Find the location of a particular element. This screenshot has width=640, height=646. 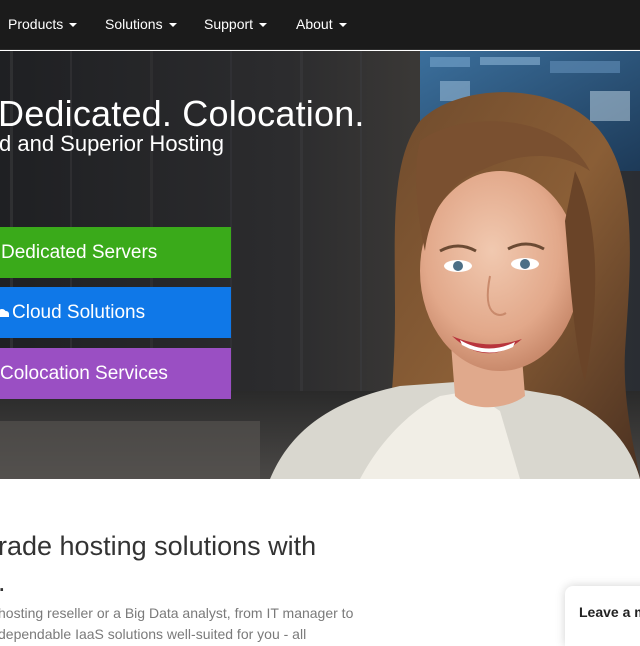

nav-about-menu: About is located at coordinates (321, 25).